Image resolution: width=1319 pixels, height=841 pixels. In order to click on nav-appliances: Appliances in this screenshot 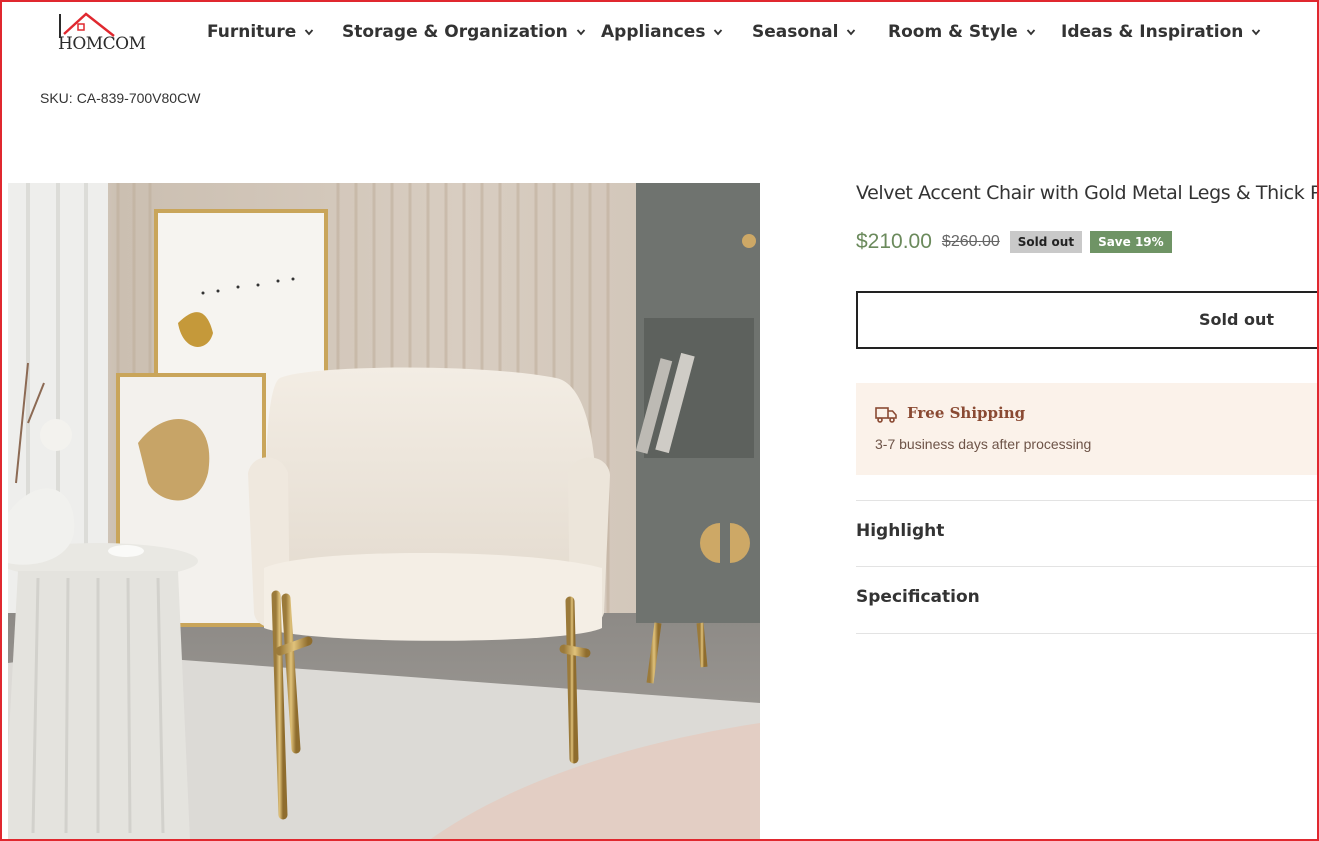, I will do `click(662, 32)`.